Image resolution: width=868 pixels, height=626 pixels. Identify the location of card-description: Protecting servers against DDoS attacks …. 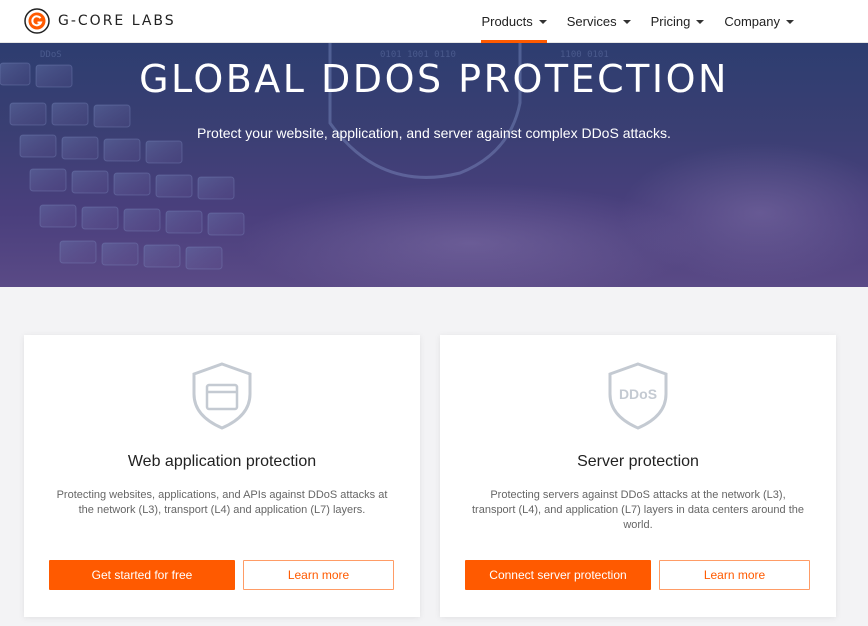
(638, 510).